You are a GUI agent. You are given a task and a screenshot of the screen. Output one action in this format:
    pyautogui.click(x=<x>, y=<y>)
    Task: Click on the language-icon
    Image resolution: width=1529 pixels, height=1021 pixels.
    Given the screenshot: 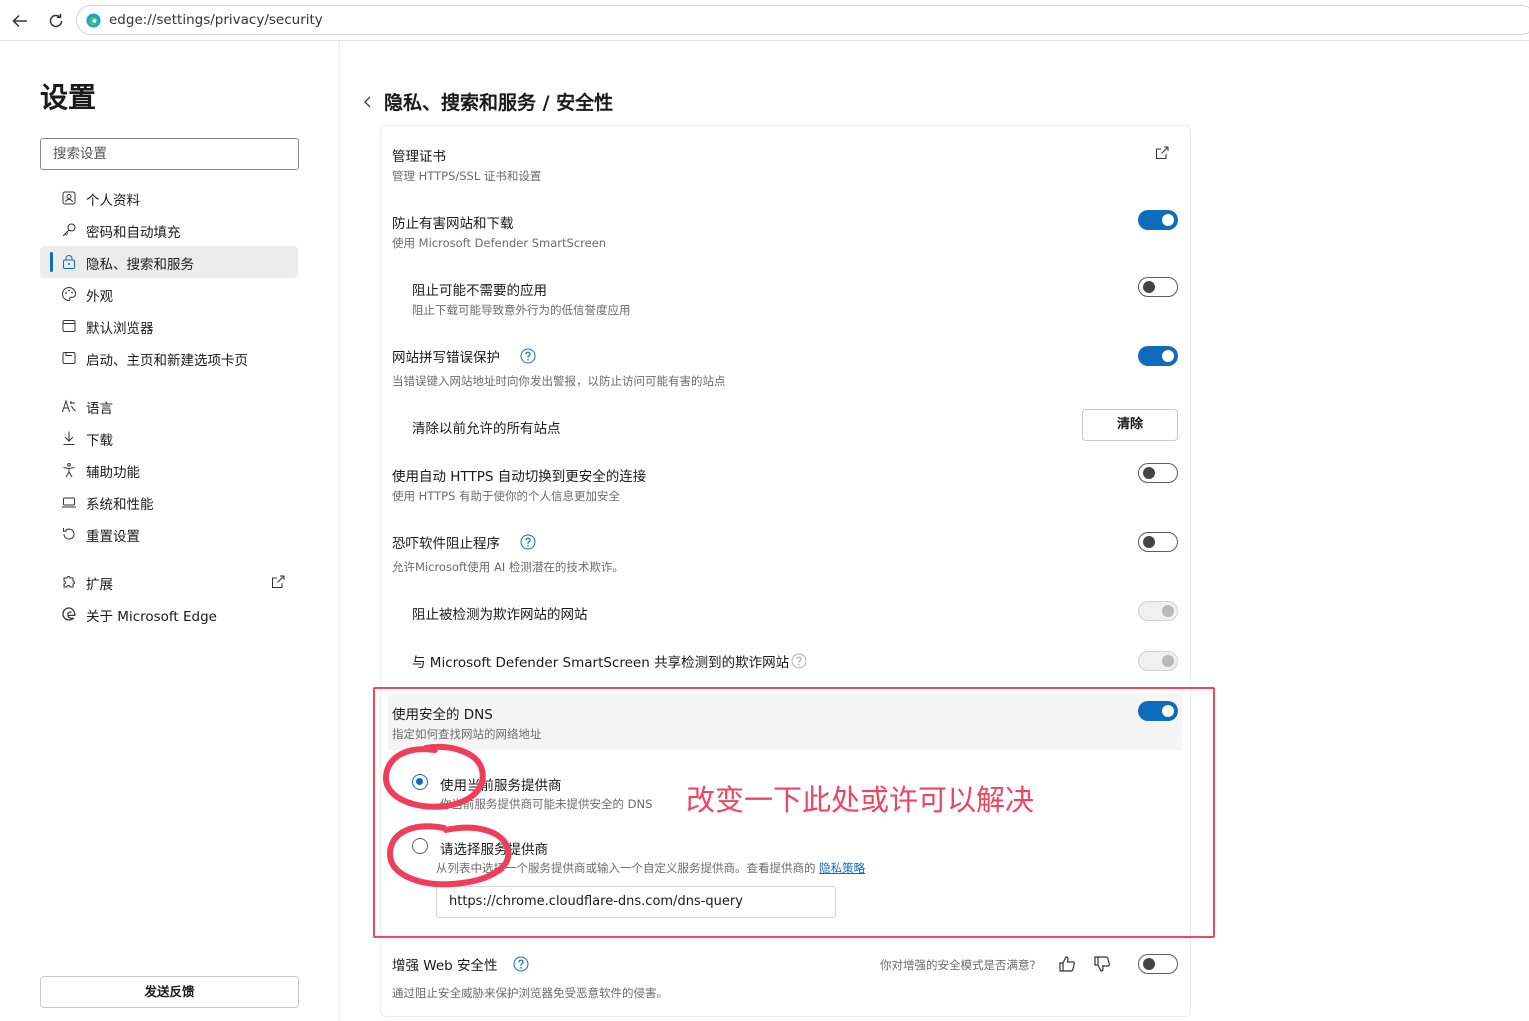 What is the action you would take?
    pyautogui.click(x=69, y=406)
    